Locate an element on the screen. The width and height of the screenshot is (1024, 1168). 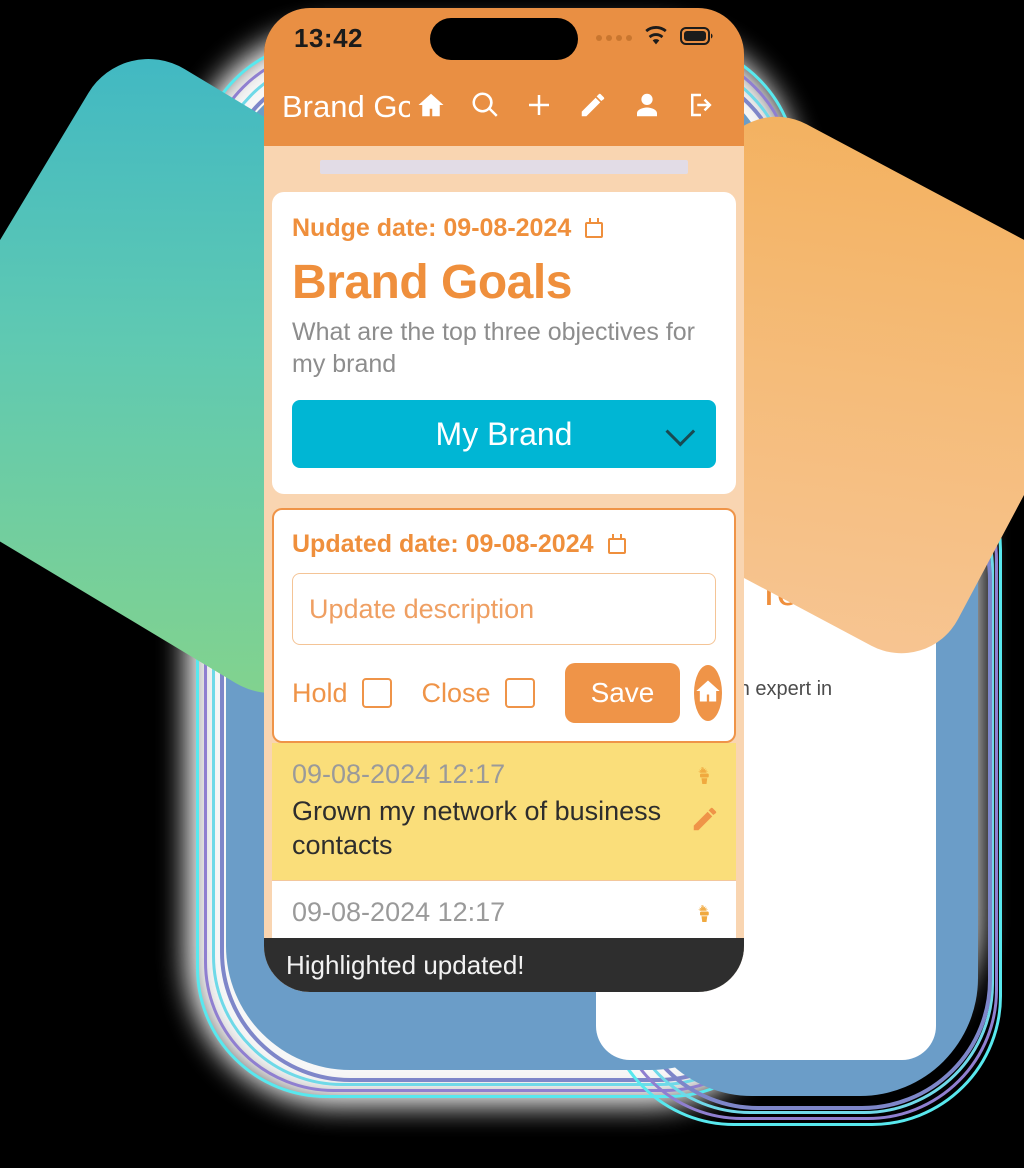
save-button: Save is located at coordinates (622, 693).